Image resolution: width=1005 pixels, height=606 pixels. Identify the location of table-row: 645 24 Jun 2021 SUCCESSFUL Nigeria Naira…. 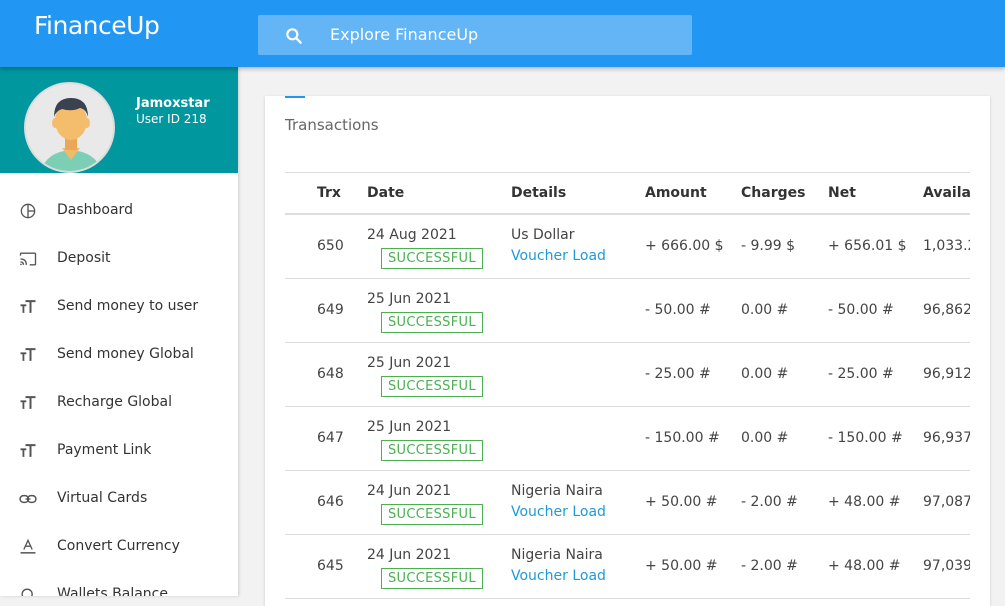
(627, 567).